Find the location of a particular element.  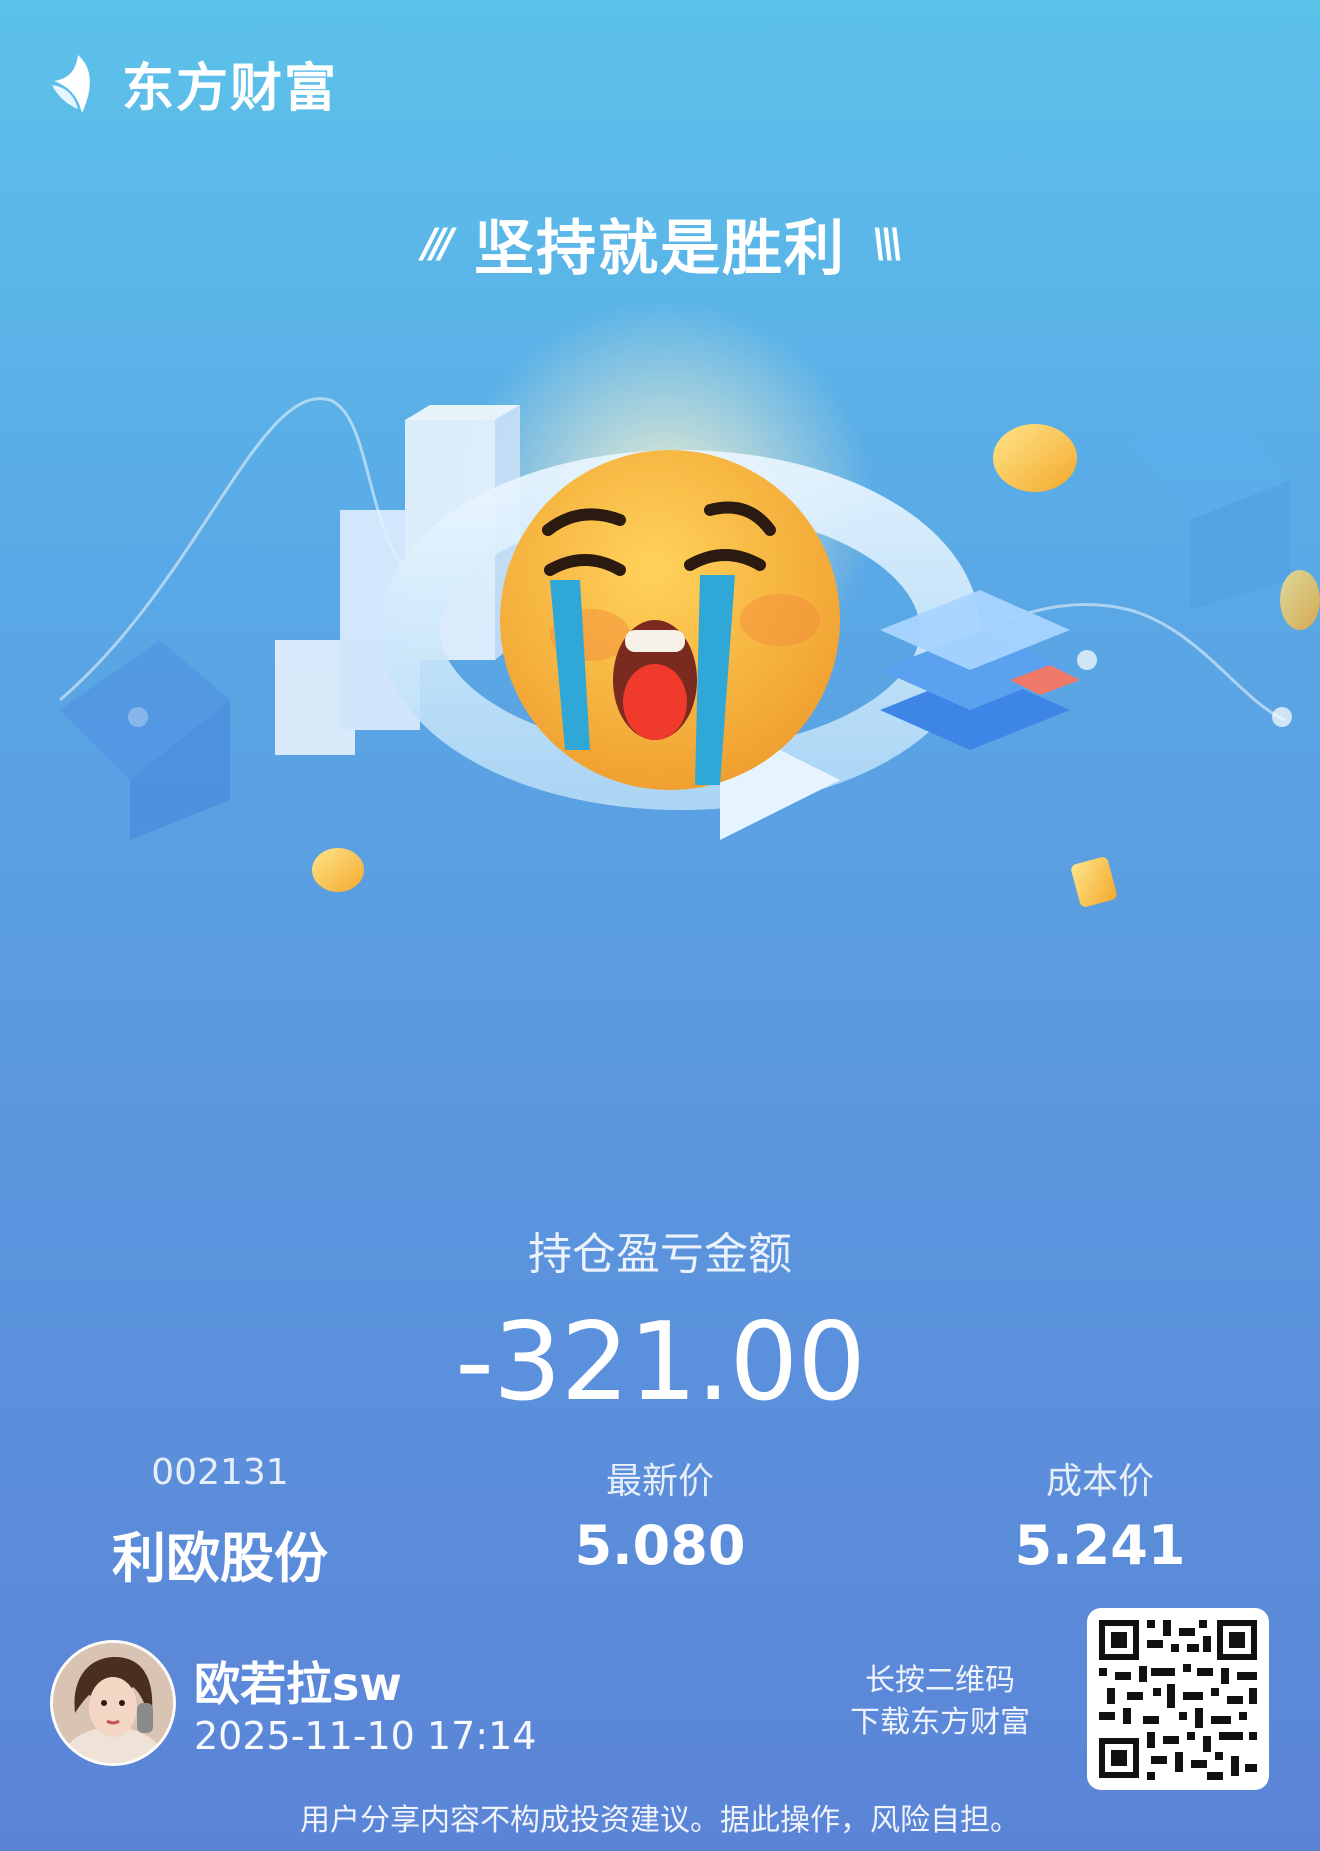

slogan-text: 坚持就是胜利 is located at coordinates (660, 249).